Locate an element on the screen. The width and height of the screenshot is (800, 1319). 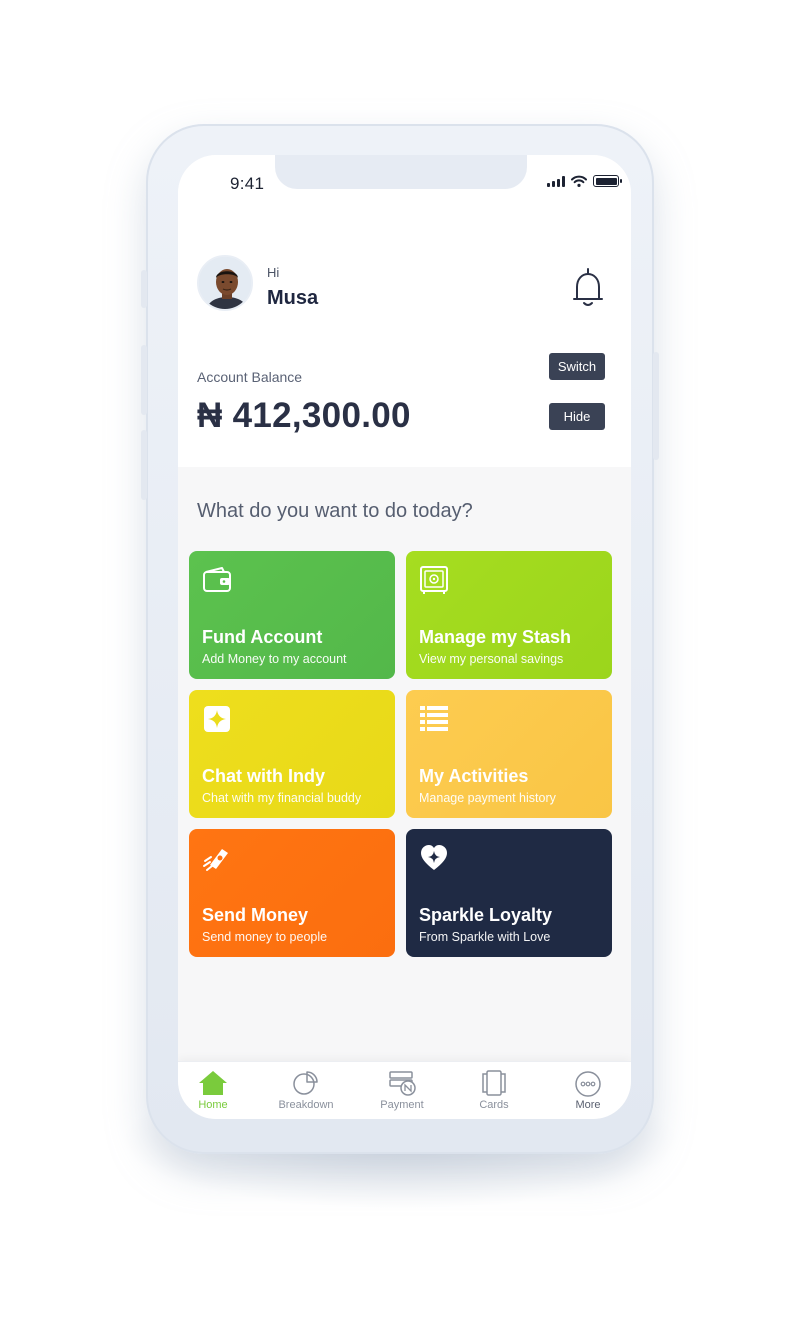
card-title: My Activities is located at coordinates (474, 776).